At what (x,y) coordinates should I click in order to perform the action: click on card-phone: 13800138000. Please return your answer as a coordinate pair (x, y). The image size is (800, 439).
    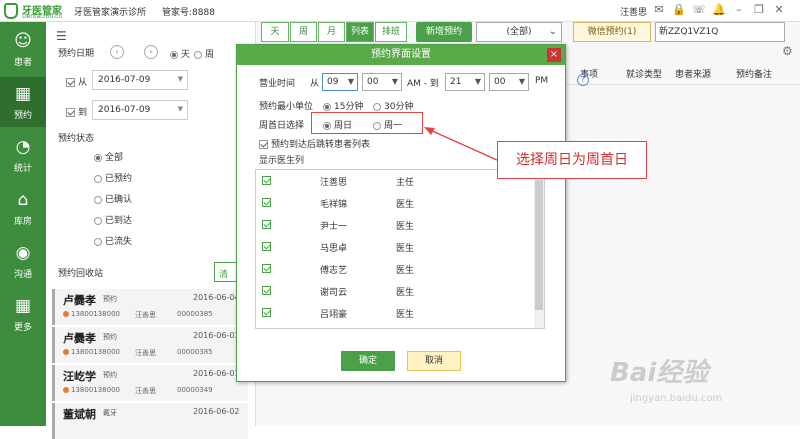
    Looking at the image, I should click on (91, 390).